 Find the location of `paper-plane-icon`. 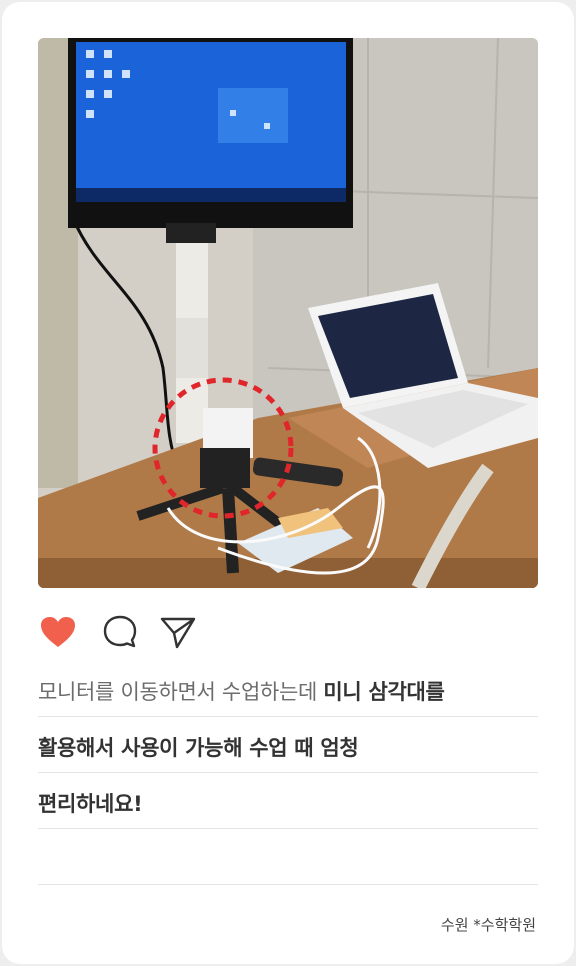

paper-plane-icon is located at coordinates (178, 634).